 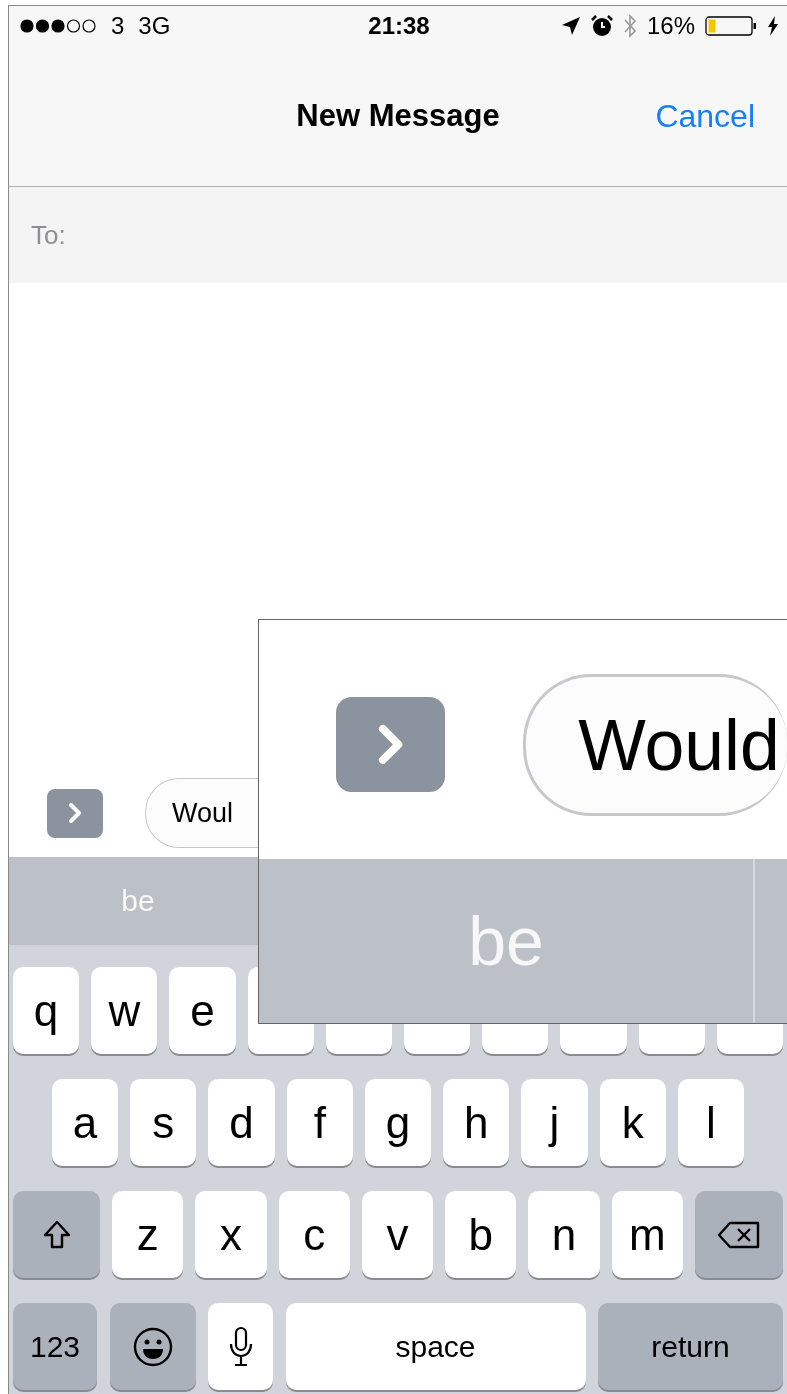 What do you see at coordinates (647, 1234) in the screenshot?
I see `key-button: m` at bounding box center [647, 1234].